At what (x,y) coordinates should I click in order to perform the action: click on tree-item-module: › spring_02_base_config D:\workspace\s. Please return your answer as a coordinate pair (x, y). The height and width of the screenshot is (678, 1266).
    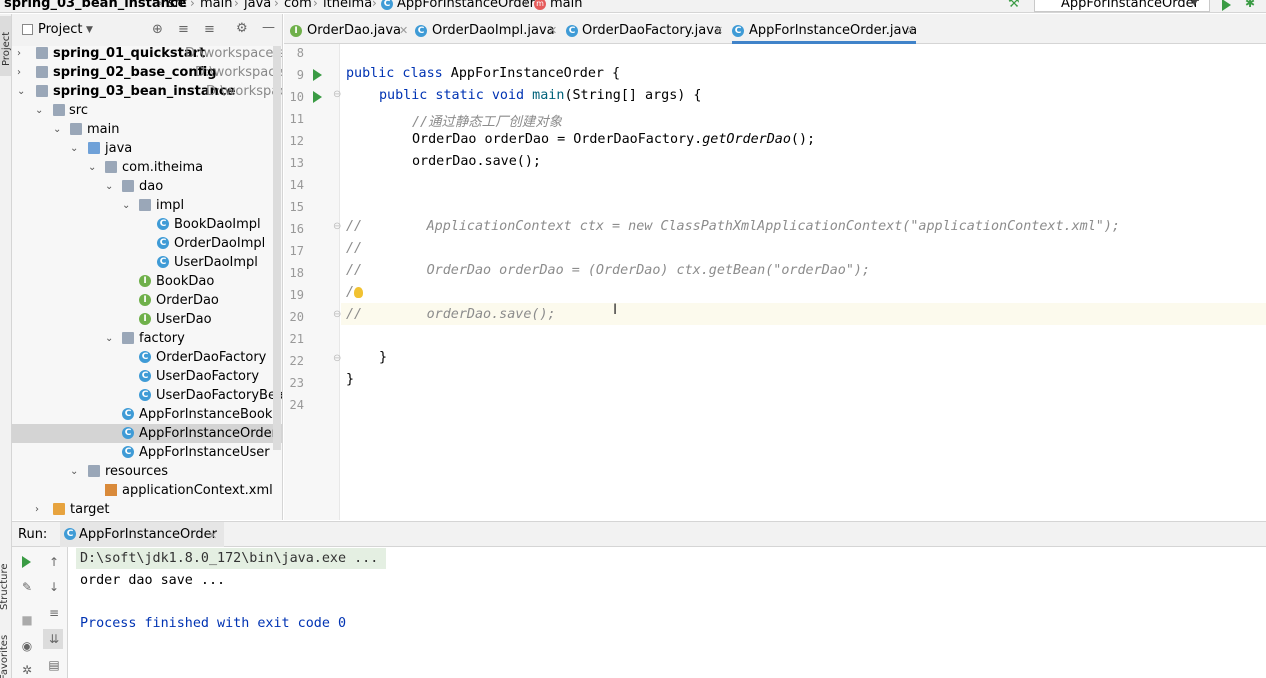
    Looking at the image, I should click on (147, 72).